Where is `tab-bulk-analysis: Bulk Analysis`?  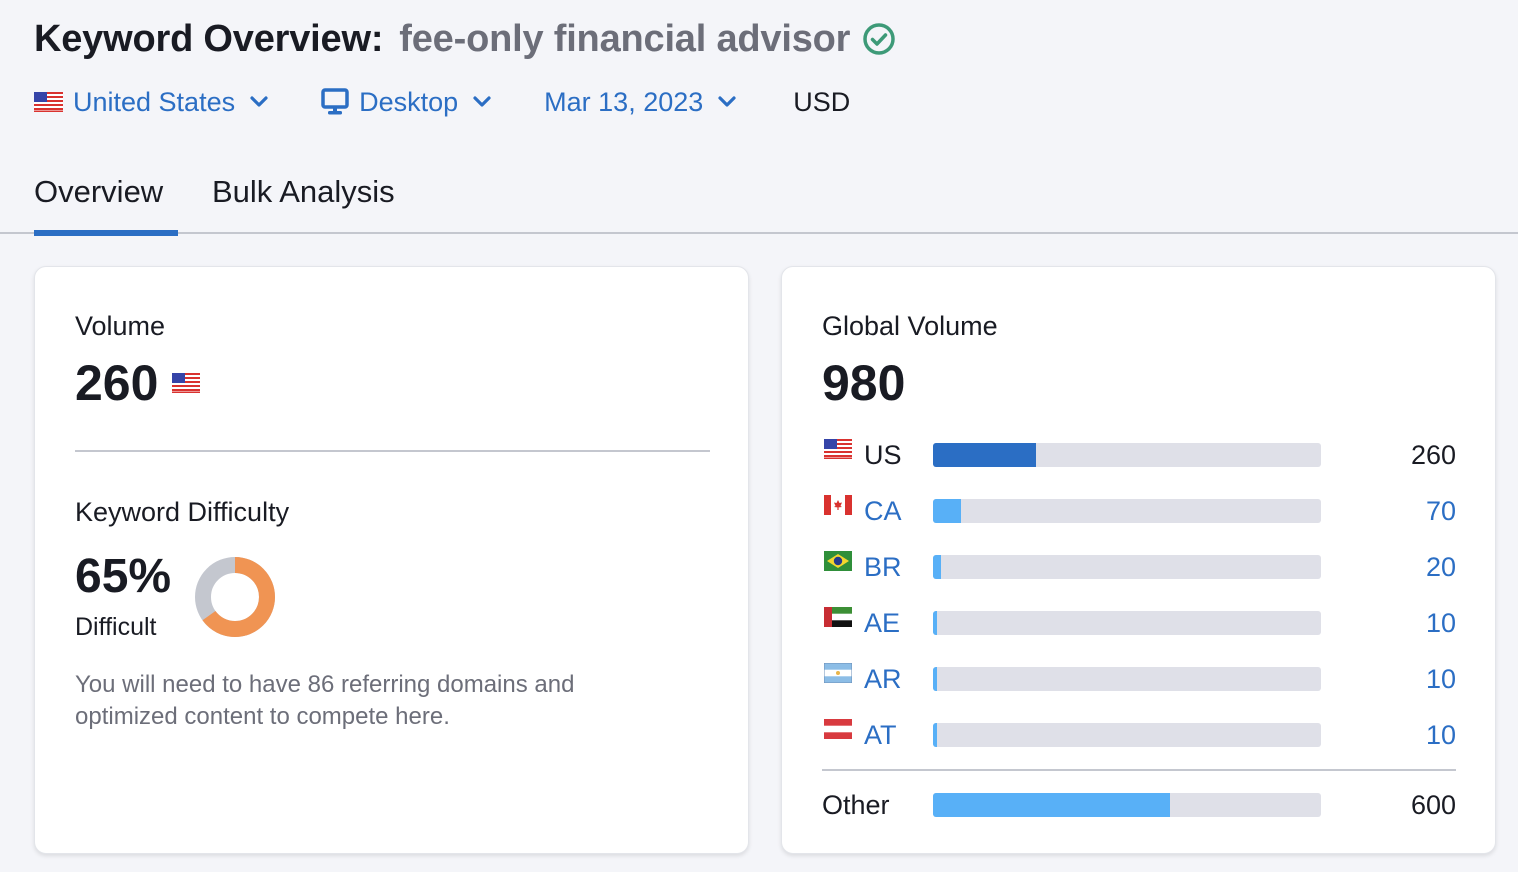 tab-bulk-analysis: Bulk Analysis is located at coordinates (303, 201).